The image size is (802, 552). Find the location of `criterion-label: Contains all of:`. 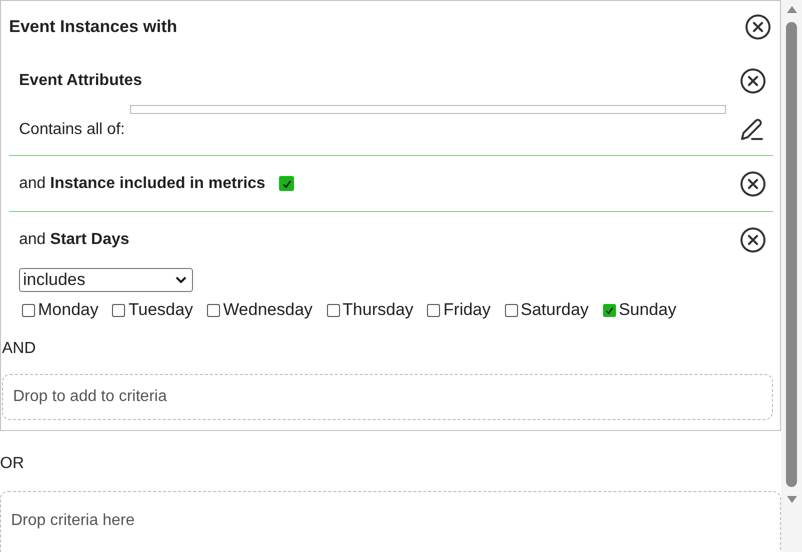

criterion-label: Contains all of: is located at coordinates (72, 130).